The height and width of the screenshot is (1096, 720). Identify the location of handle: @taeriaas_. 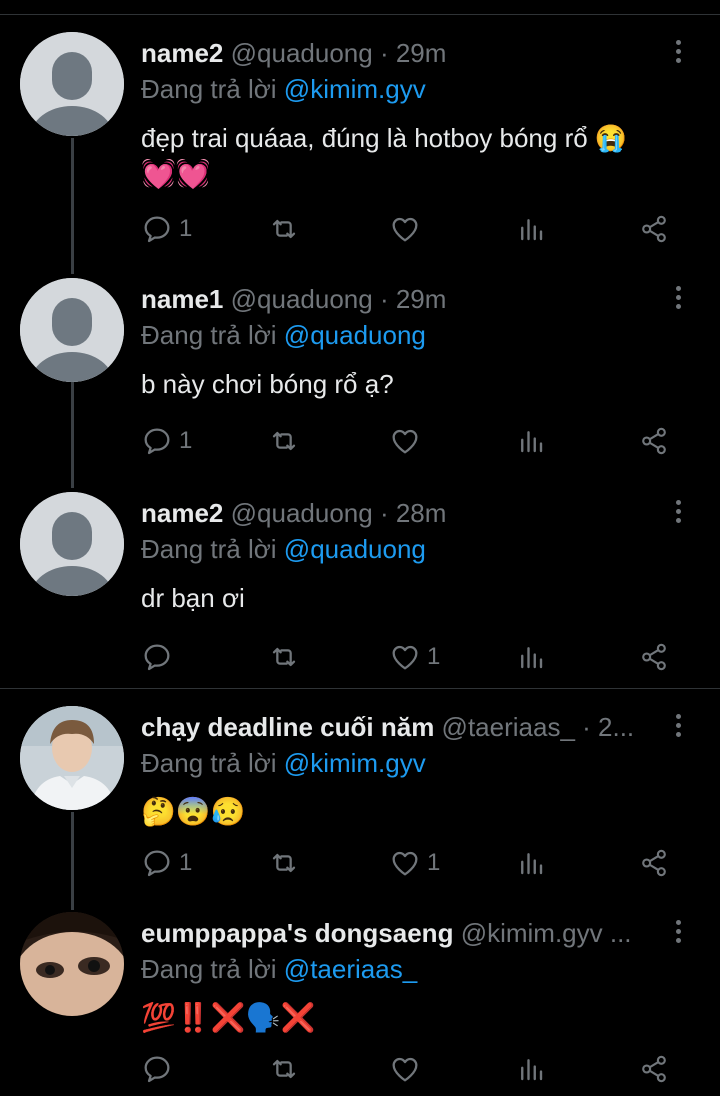
(508, 727).